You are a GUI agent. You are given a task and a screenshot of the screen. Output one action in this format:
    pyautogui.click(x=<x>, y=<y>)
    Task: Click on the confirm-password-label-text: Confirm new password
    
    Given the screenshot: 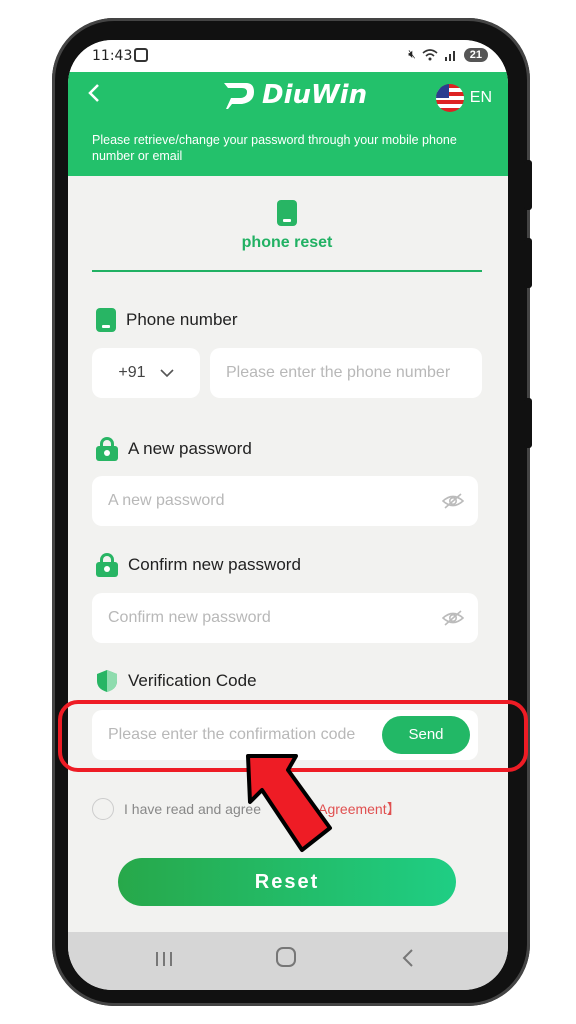 What is the action you would take?
    pyautogui.click(x=214, y=564)
    